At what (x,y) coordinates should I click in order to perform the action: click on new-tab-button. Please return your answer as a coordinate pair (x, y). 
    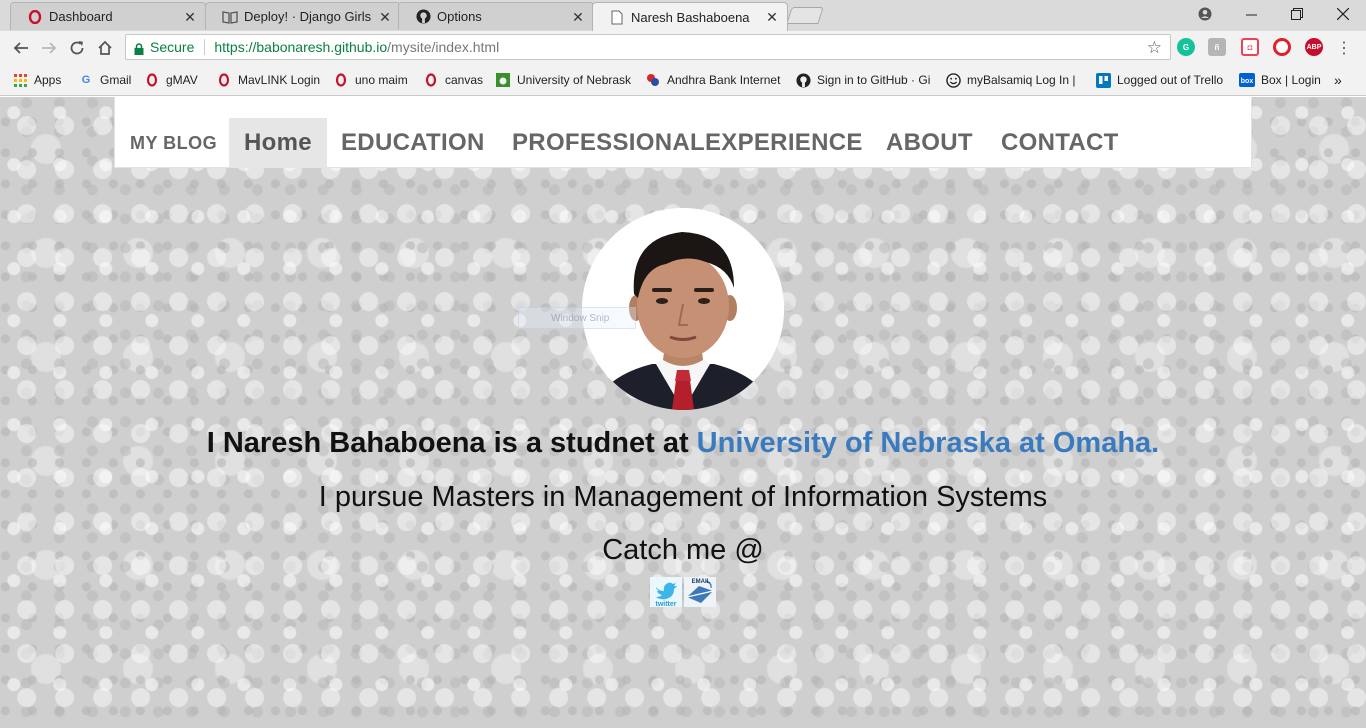
    Looking at the image, I should click on (805, 15).